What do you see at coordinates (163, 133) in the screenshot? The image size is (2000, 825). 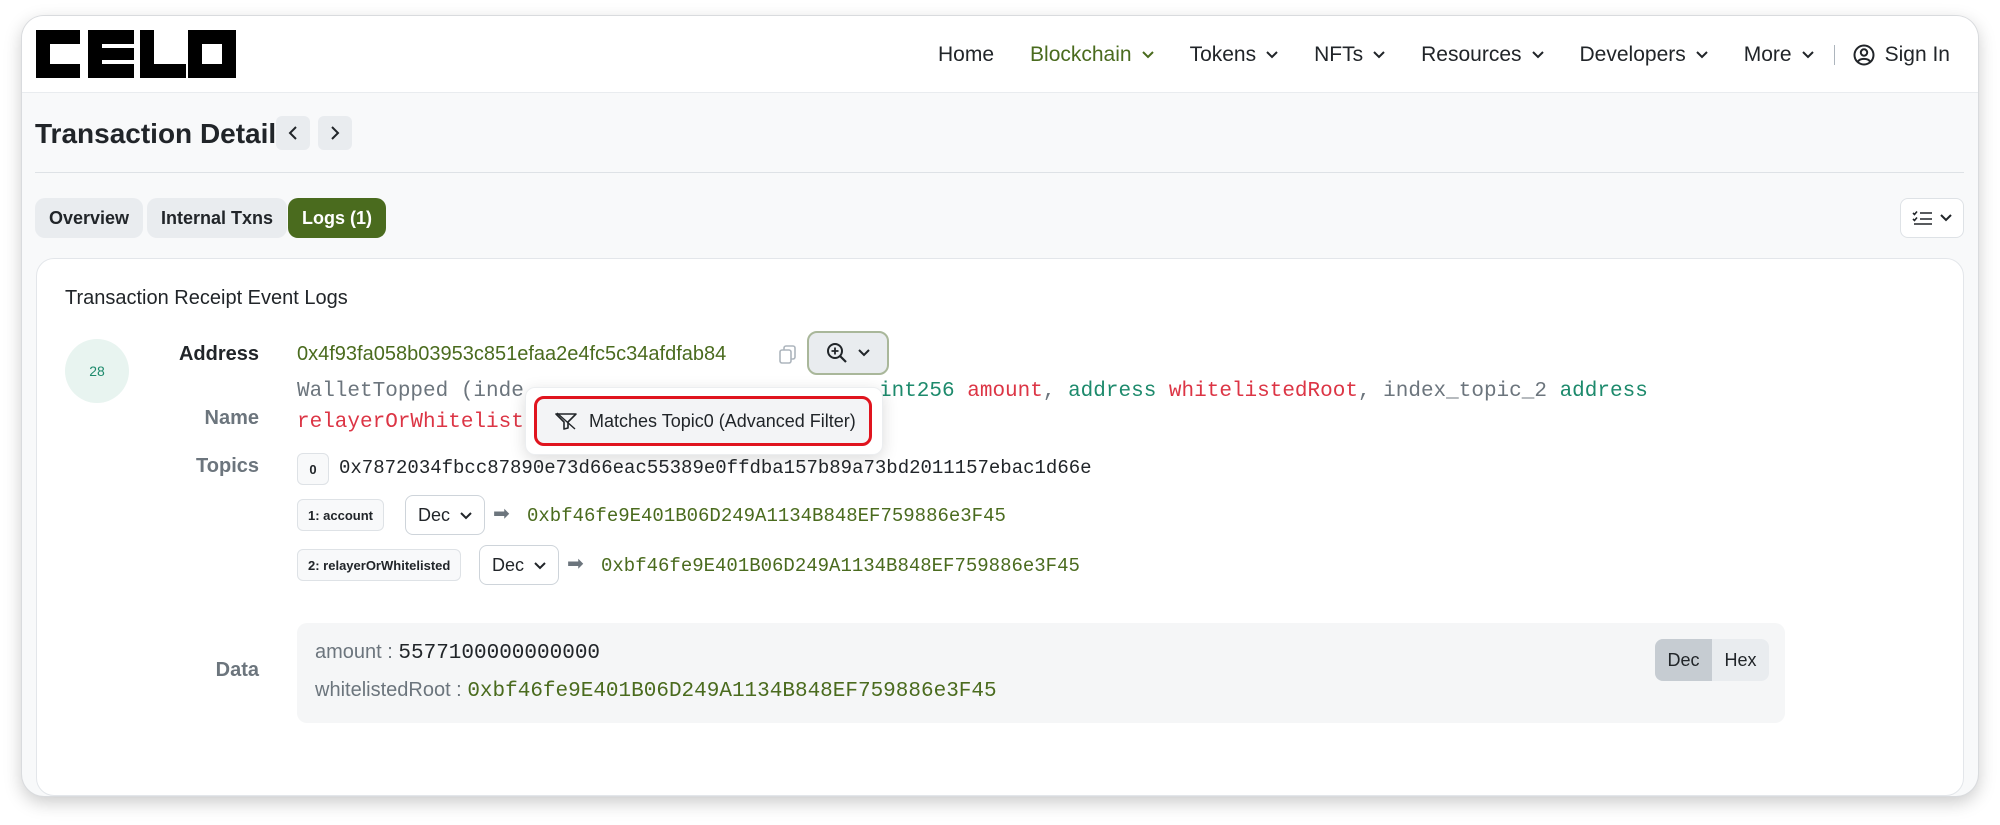 I see `page-title: Transaction Details` at bounding box center [163, 133].